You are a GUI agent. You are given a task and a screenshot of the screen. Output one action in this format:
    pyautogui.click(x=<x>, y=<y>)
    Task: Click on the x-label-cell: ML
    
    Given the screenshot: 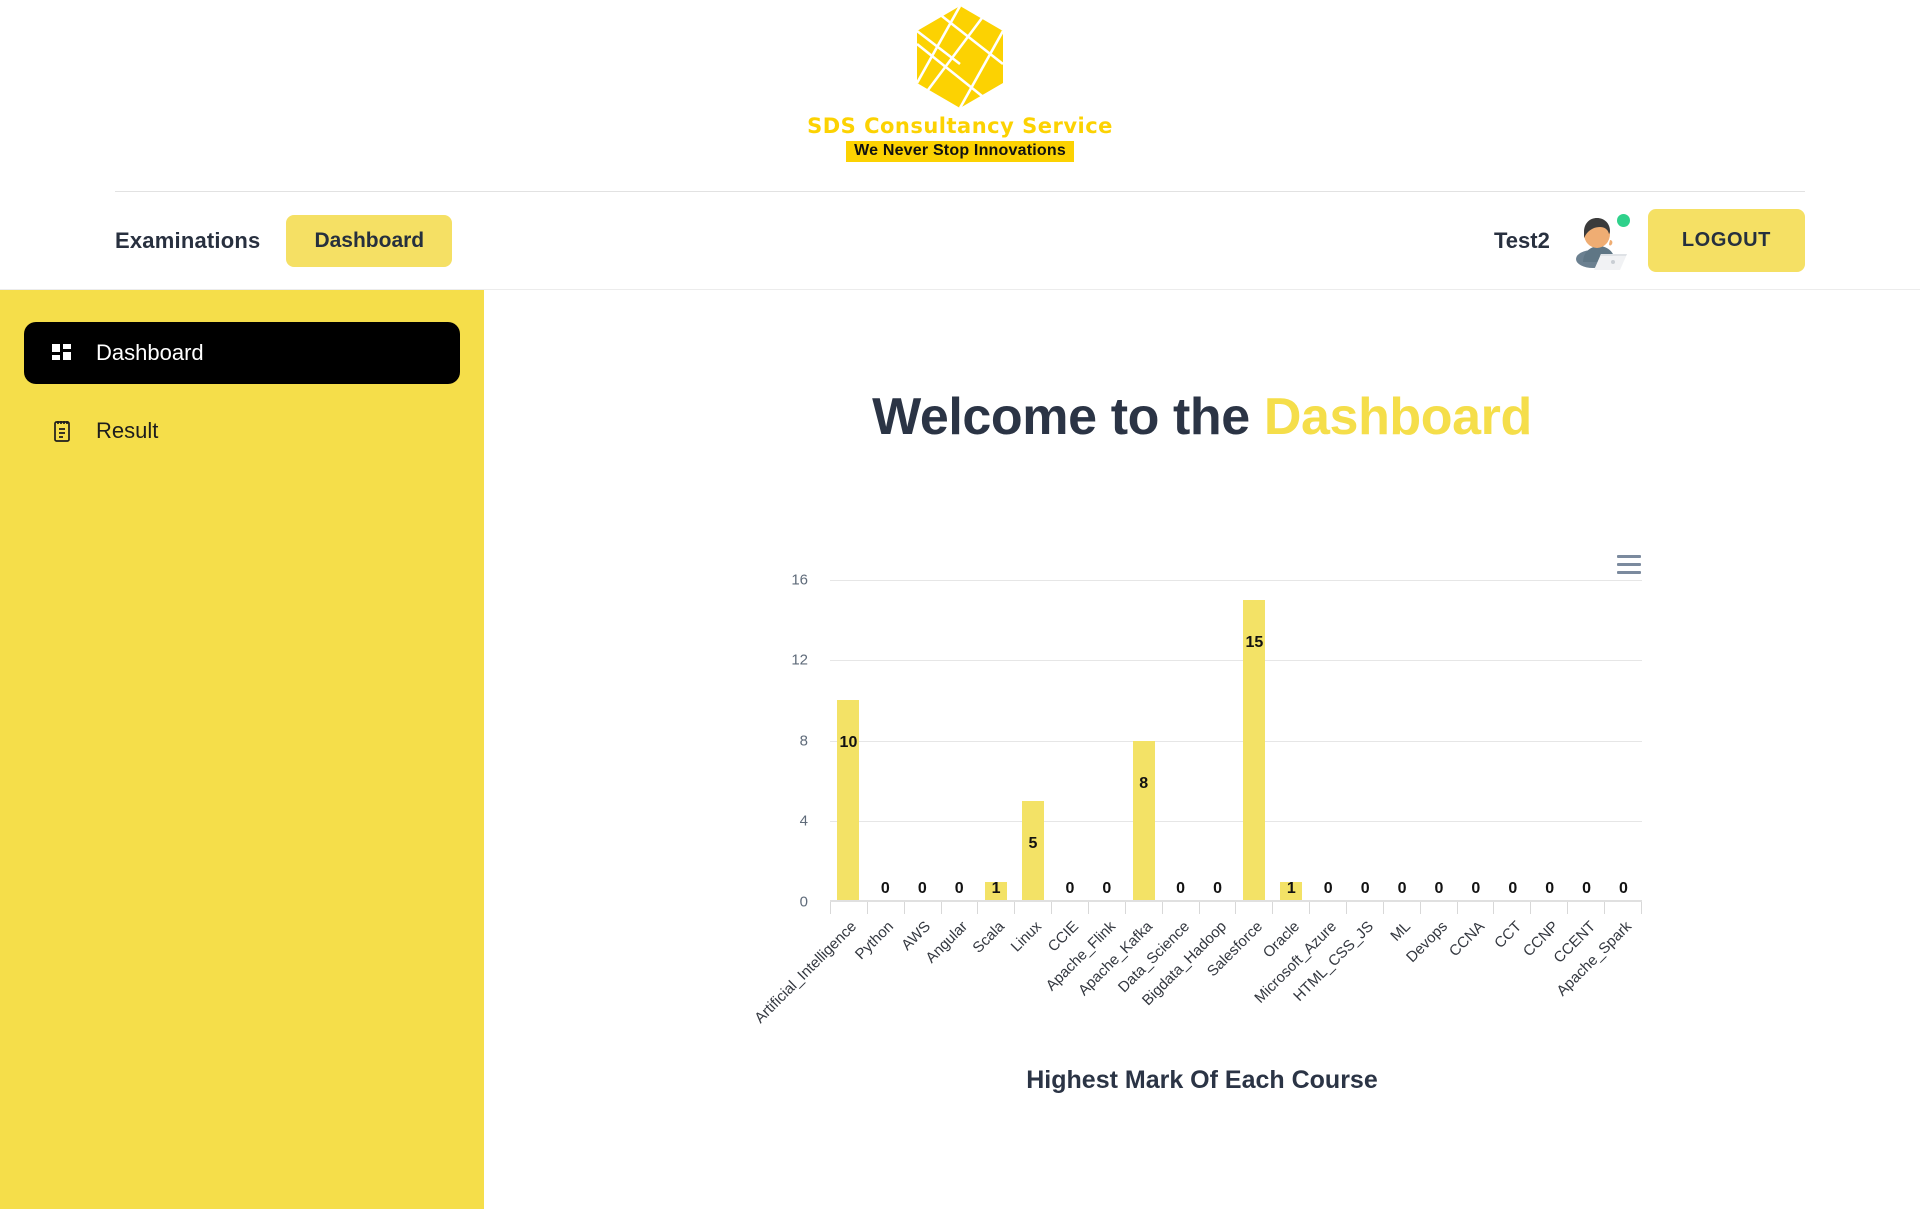 What is the action you would take?
    pyautogui.click(x=1402, y=979)
    